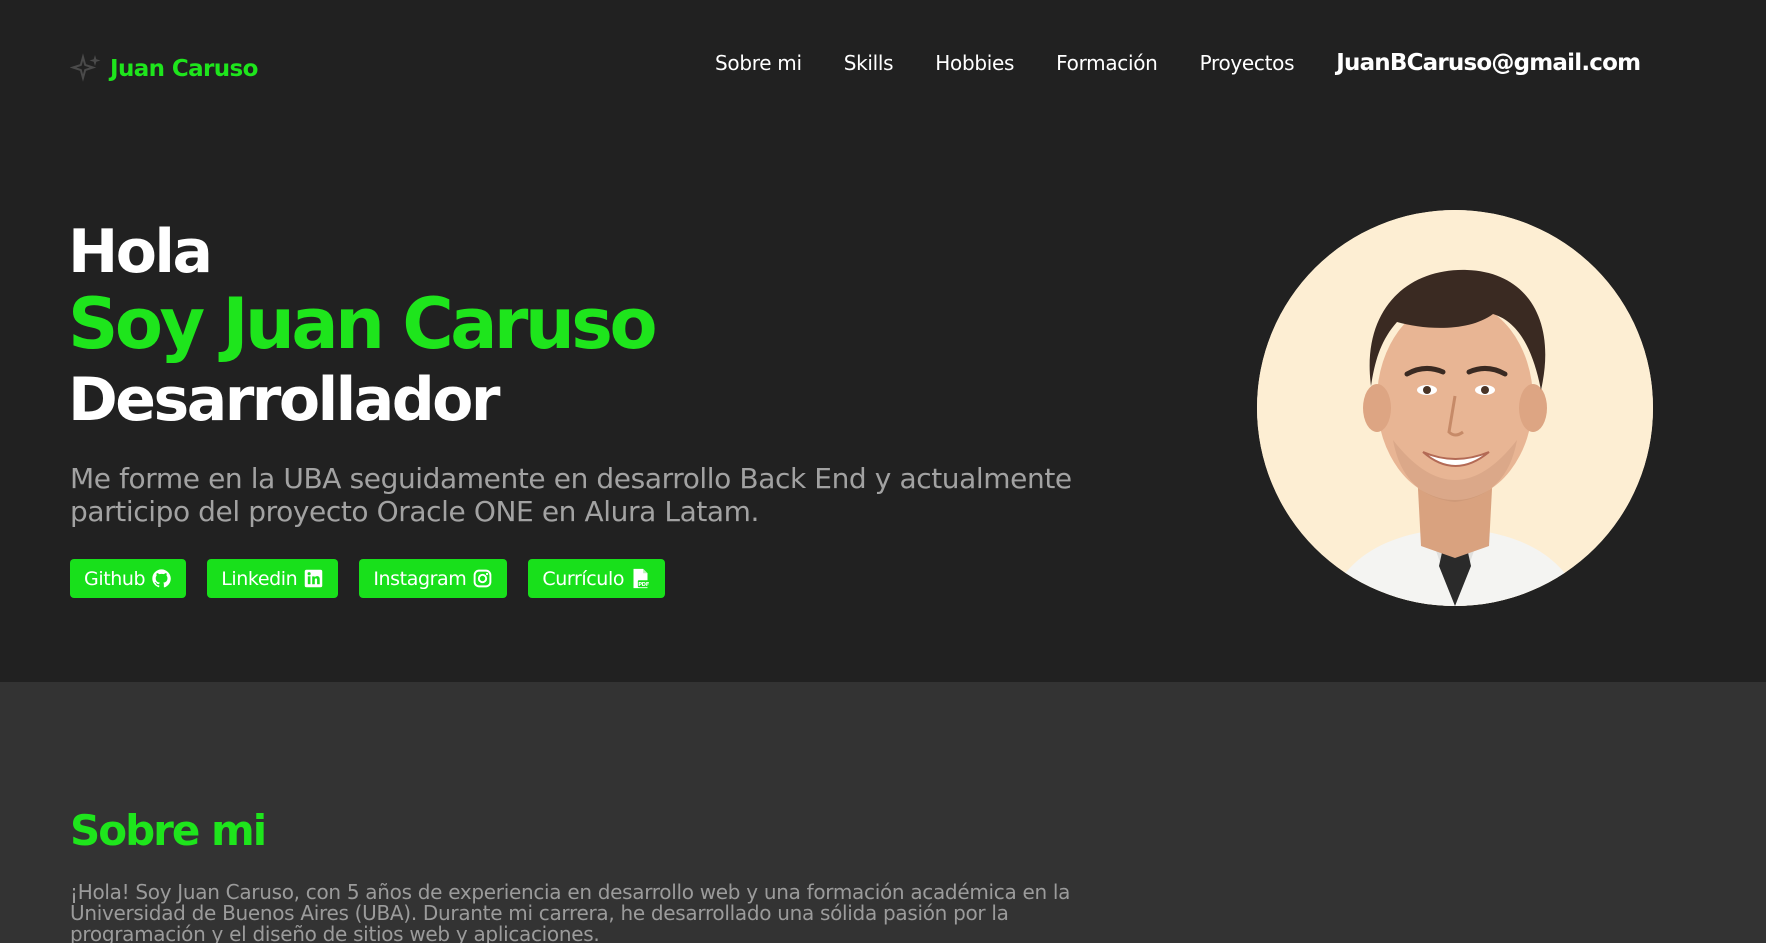 Image resolution: width=1766 pixels, height=943 pixels. I want to click on email-link: JuanBCaruso@gmail.com, so click(1488, 63).